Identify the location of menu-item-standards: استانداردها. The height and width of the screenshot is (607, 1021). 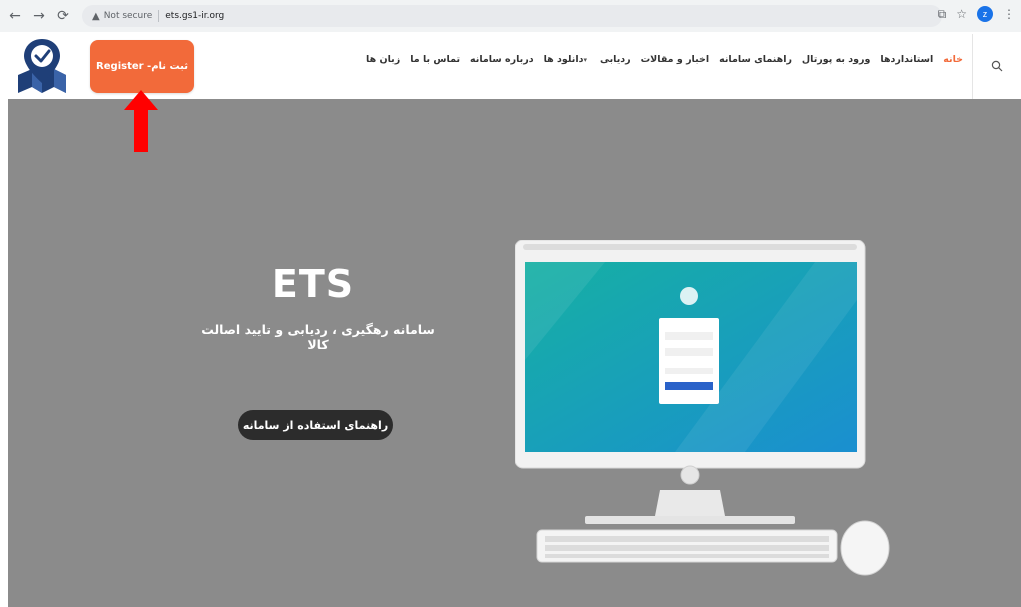
(906, 59).